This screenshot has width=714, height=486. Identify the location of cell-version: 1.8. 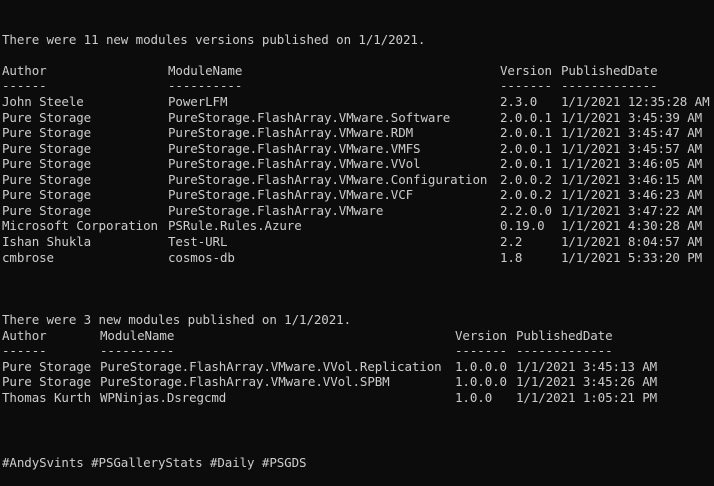
(511, 257).